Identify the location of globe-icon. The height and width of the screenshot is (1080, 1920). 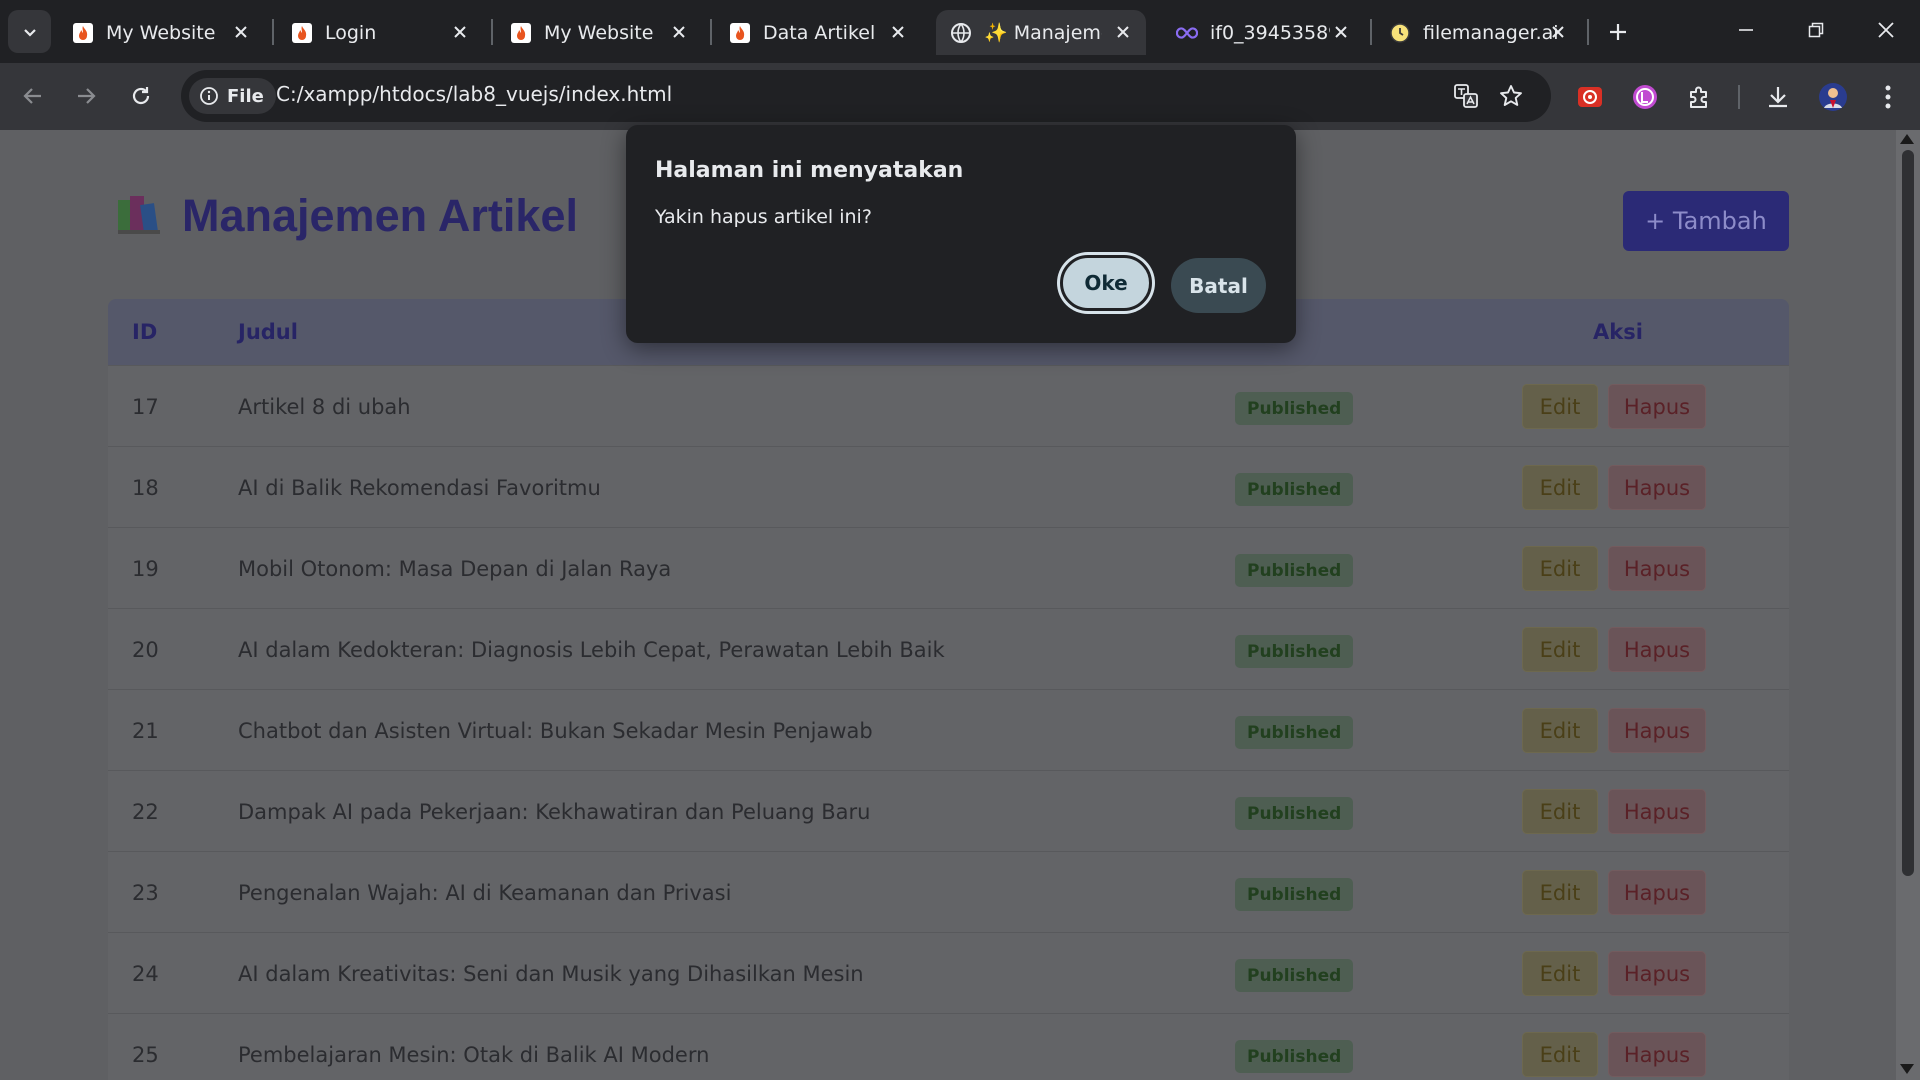
(961, 33).